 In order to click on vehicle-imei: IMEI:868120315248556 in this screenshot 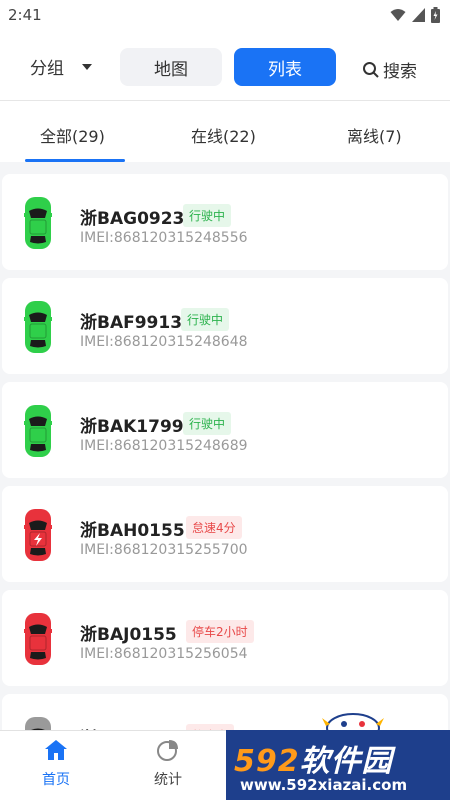, I will do `click(164, 238)`.